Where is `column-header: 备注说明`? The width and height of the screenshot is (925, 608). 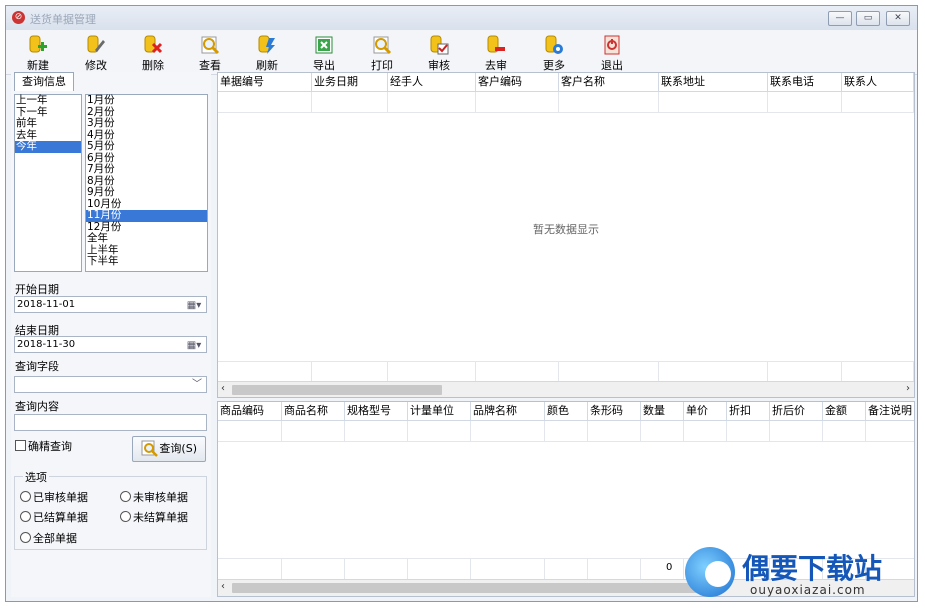
column-header: 备注说明 is located at coordinates (890, 411).